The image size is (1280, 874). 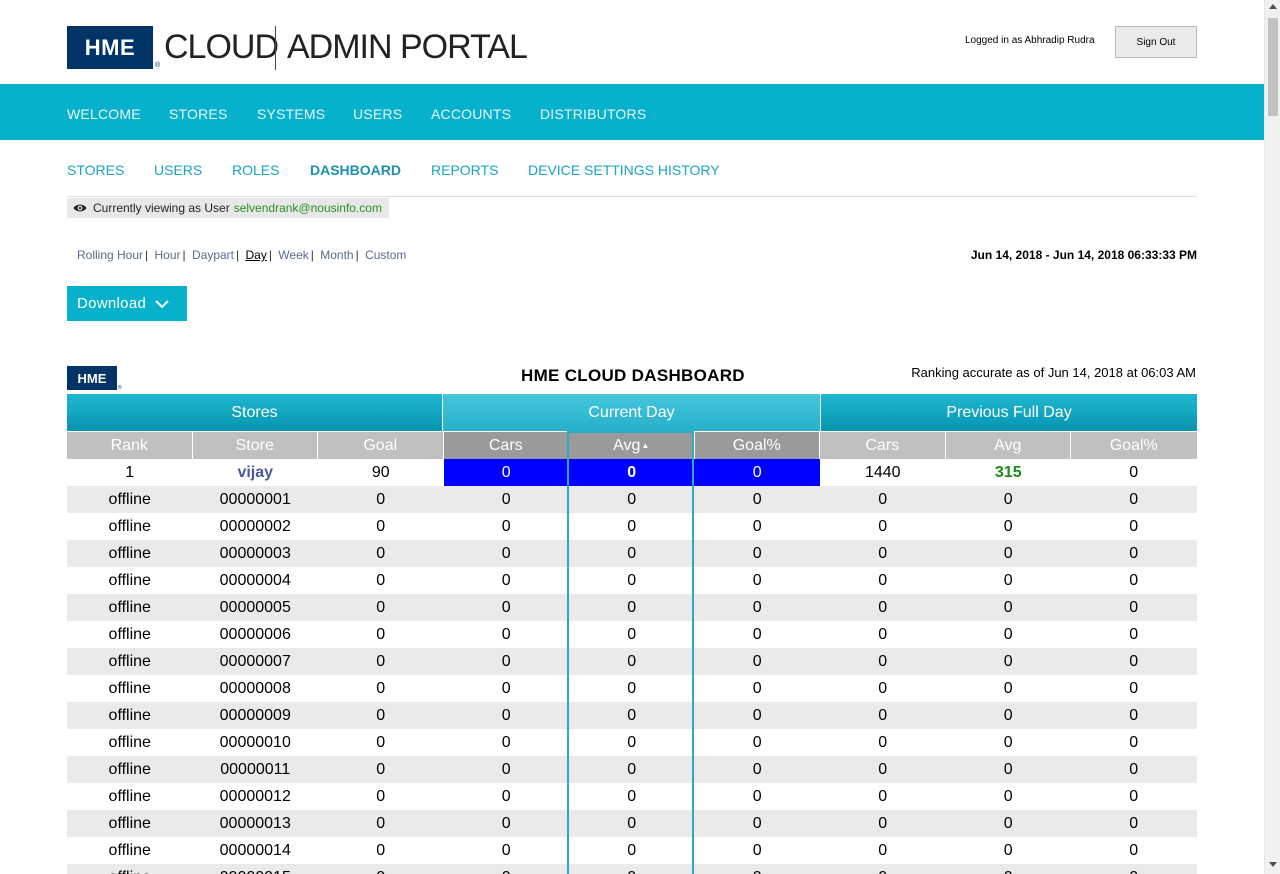 I want to click on period-day: Day, so click(x=255, y=255).